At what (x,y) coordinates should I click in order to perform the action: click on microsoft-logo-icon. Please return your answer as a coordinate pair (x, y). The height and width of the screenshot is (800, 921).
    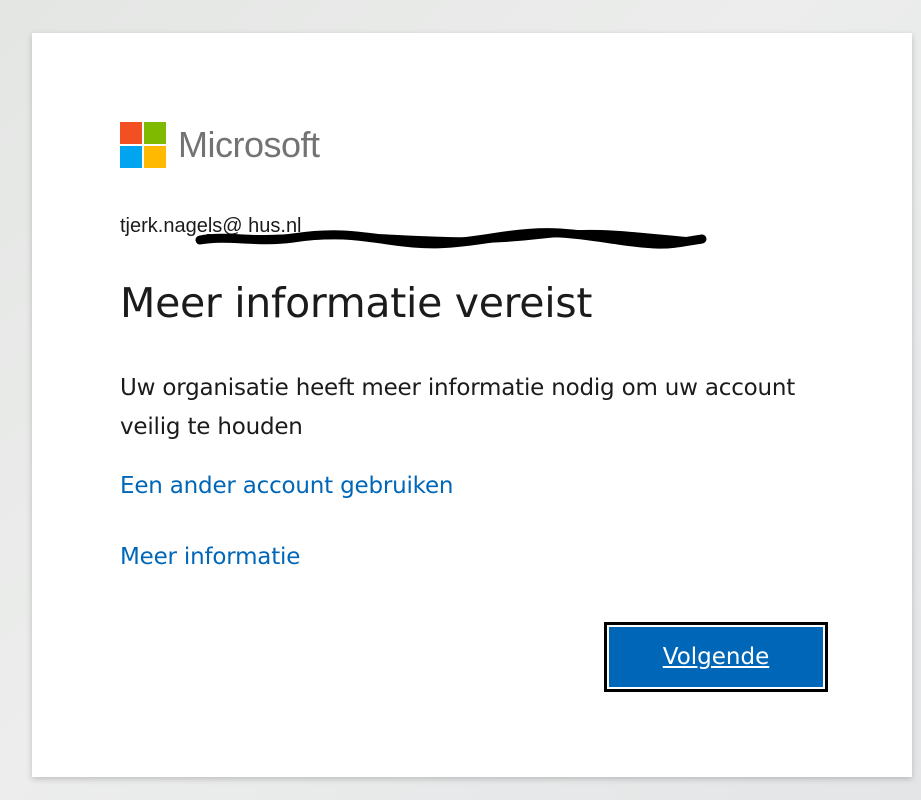
    Looking at the image, I should click on (143, 145).